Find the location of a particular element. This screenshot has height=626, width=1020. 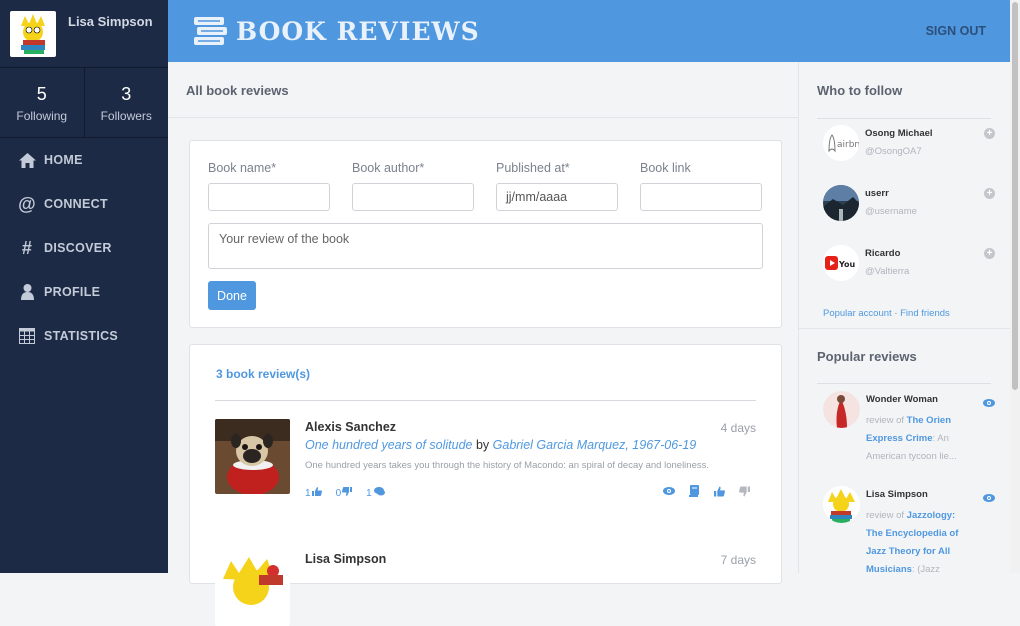

review-textarea: Your review of the book is located at coordinates (485, 246).